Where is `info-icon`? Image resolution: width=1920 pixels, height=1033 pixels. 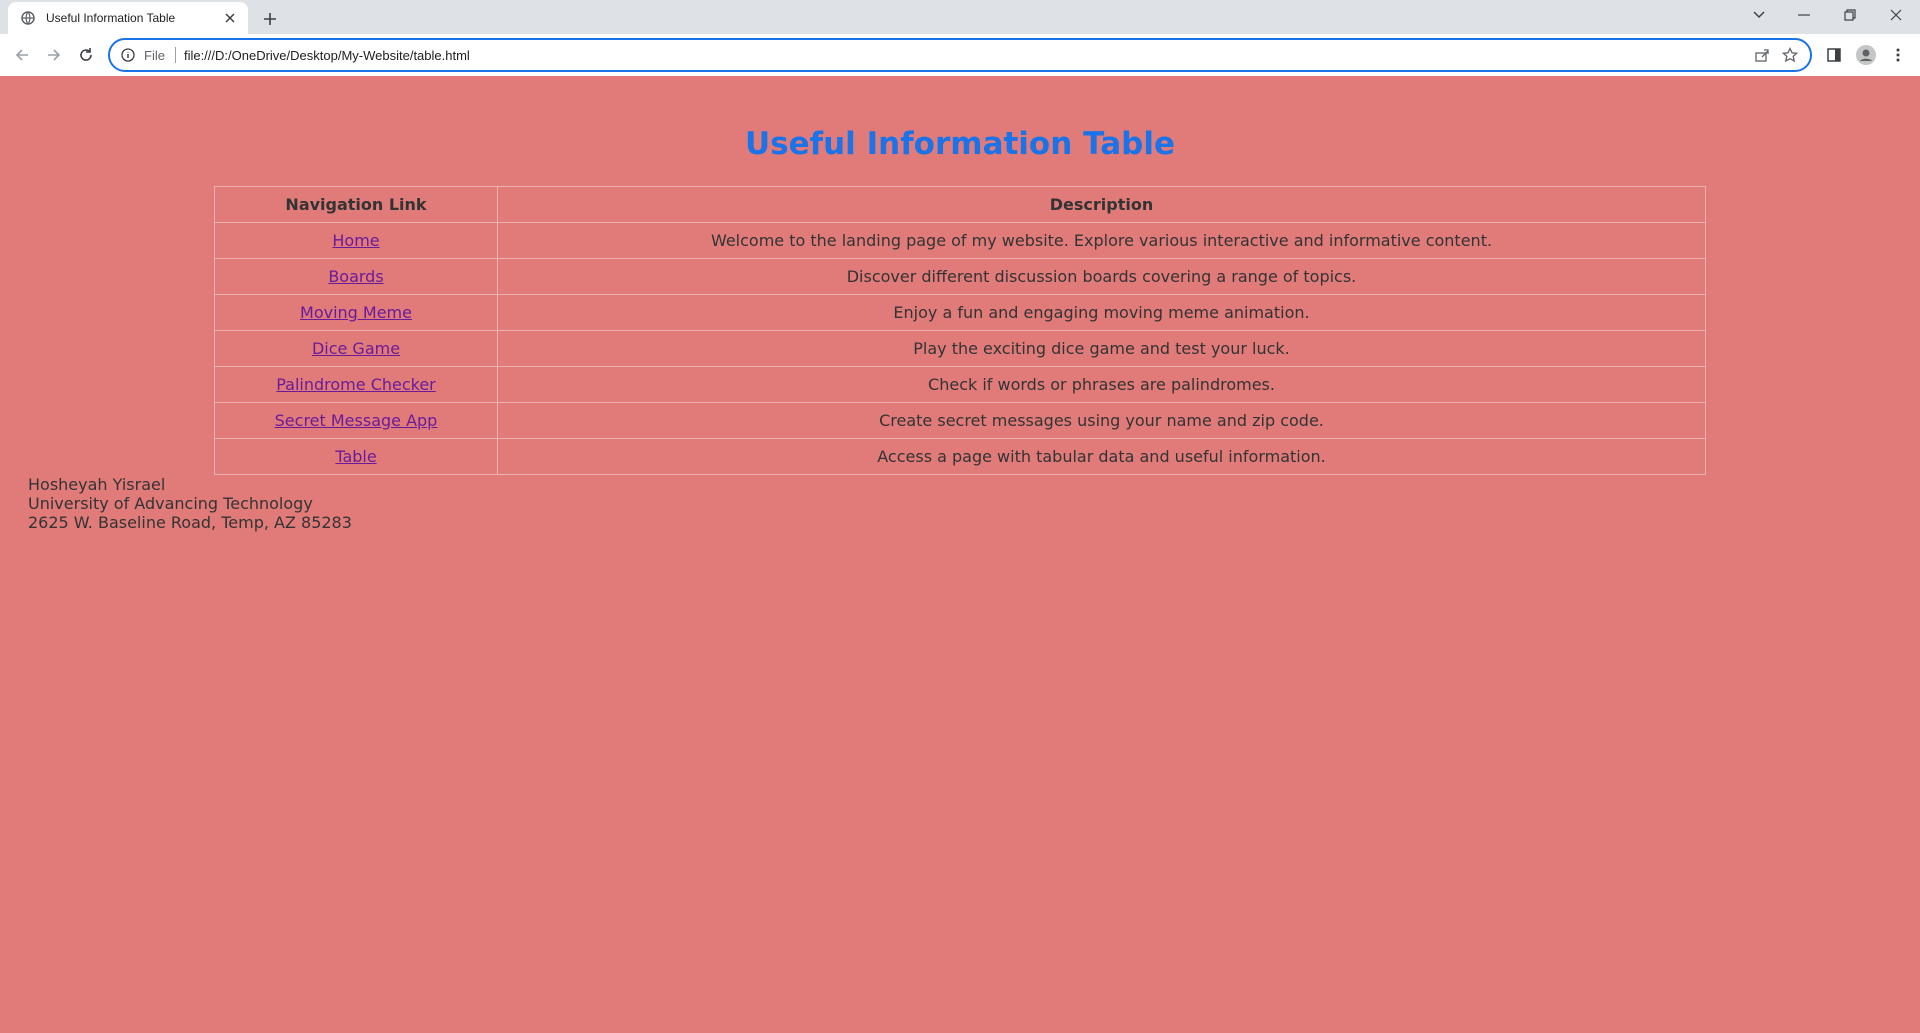
info-icon is located at coordinates (128, 55).